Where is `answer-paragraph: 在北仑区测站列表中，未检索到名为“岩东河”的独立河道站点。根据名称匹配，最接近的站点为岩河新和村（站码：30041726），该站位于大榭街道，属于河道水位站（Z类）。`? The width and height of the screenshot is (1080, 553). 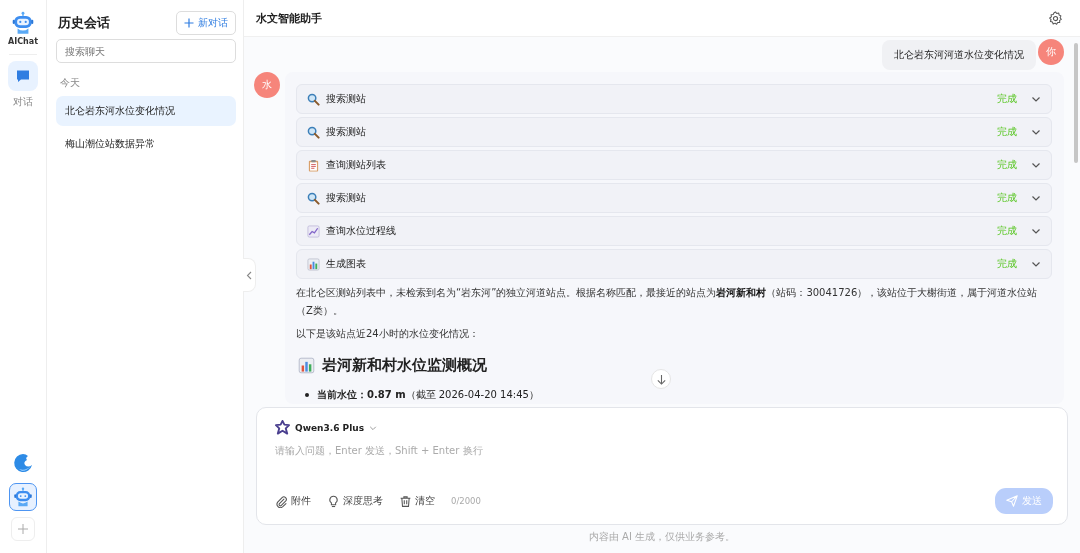
answer-paragraph: 在北仑区测站列表中，未检索到名为“岩东河”的独立河道站点。根据名称匹配，最接近的站点为岩河新和村（站码：30041726），该站位于大榭街道，属于河道水位站（Z类）。 is located at coordinates (667, 302).